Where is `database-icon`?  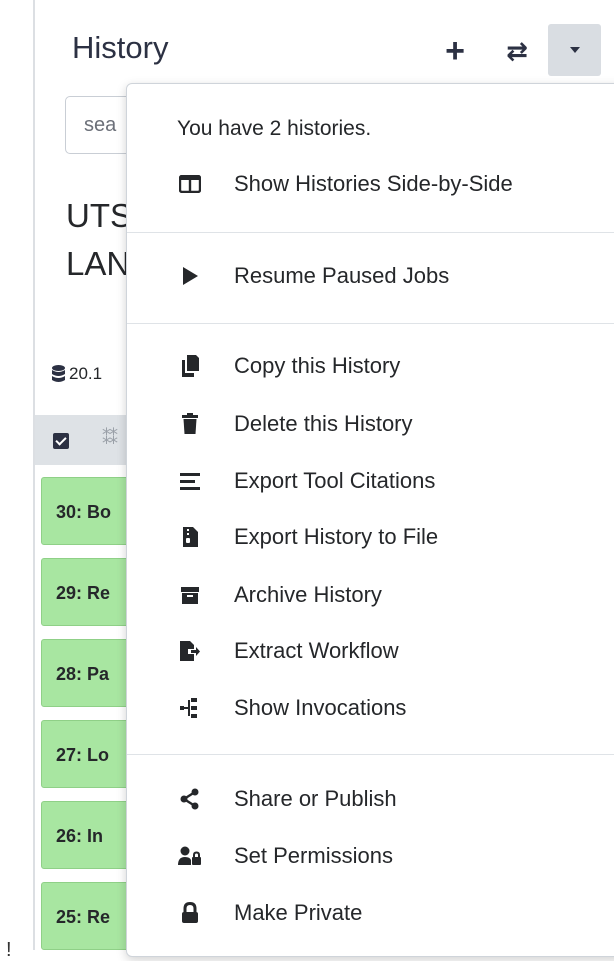
database-icon is located at coordinates (58, 373).